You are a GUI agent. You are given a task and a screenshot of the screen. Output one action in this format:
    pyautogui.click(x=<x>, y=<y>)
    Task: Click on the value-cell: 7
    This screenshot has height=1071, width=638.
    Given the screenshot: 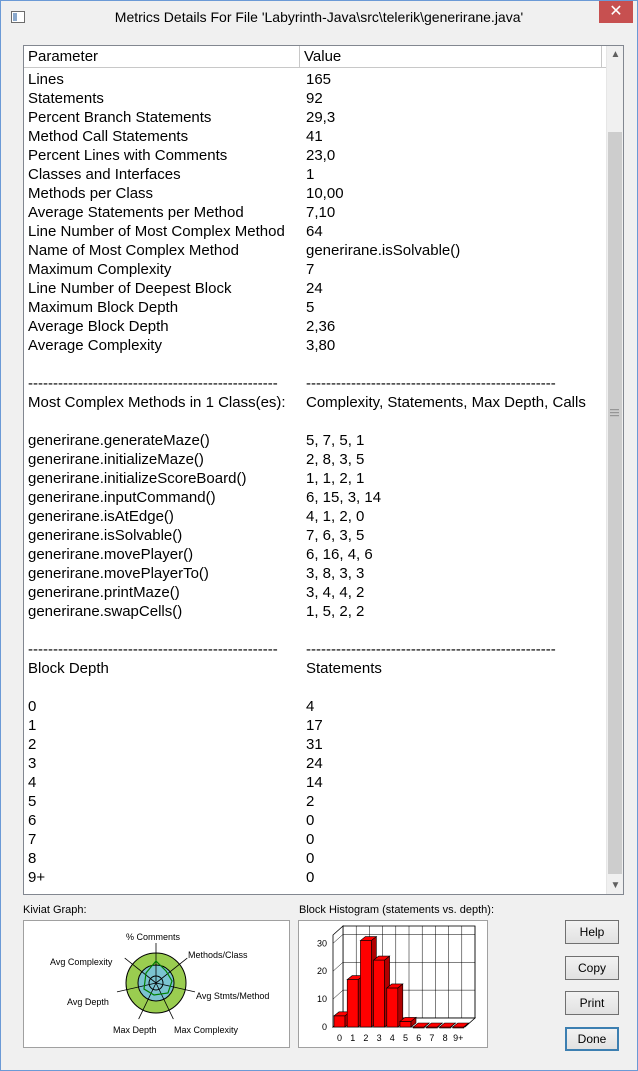 What is the action you would take?
    pyautogui.click(x=310, y=269)
    